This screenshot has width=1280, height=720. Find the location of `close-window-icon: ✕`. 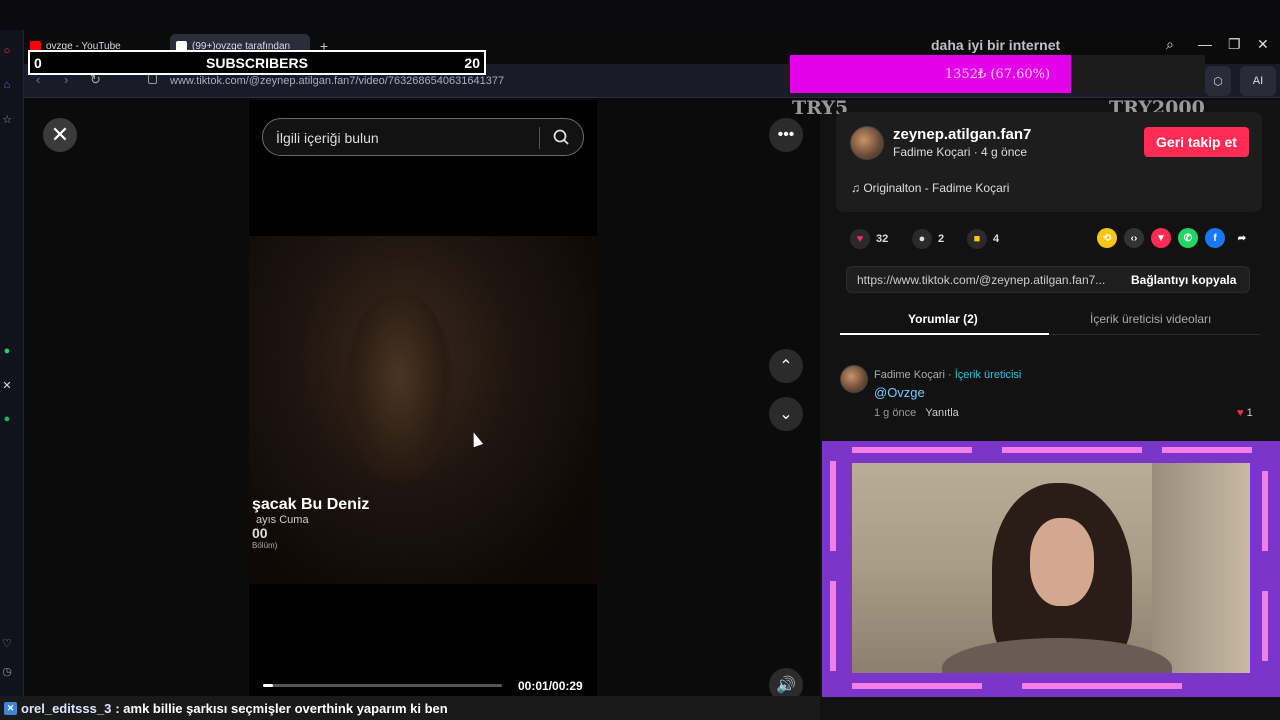

close-window-icon: ✕ is located at coordinates (1263, 44).